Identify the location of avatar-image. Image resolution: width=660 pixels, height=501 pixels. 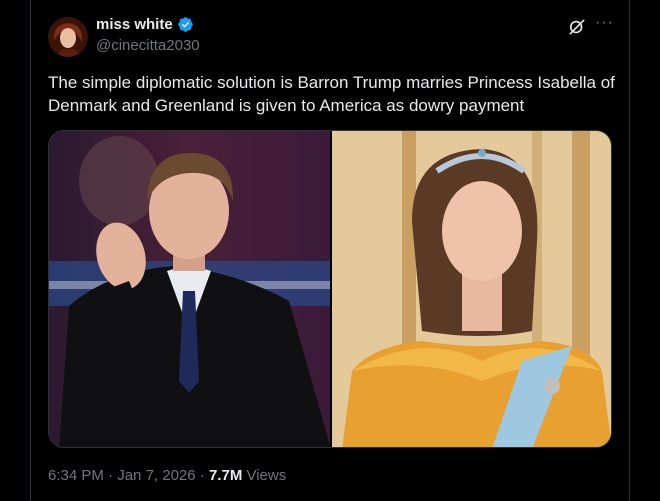
(68, 37).